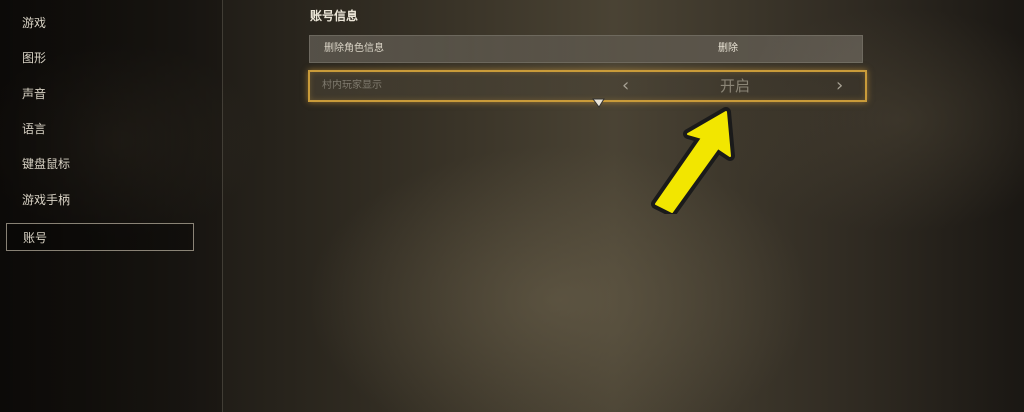  Describe the element at coordinates (625, 86) in the screenshot. I see `chevron-left-icon: ‹` at that location.